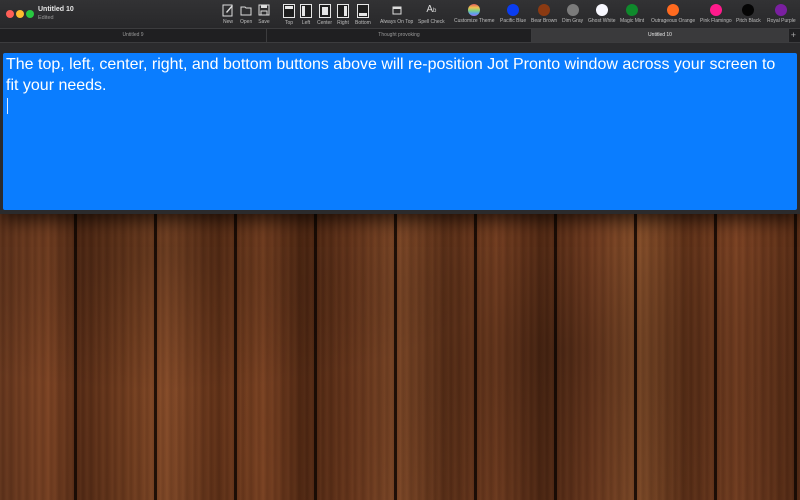  Describe the element at coordinates (362, 11) in the screenshot. I see `position-bottom-icon` at that location.